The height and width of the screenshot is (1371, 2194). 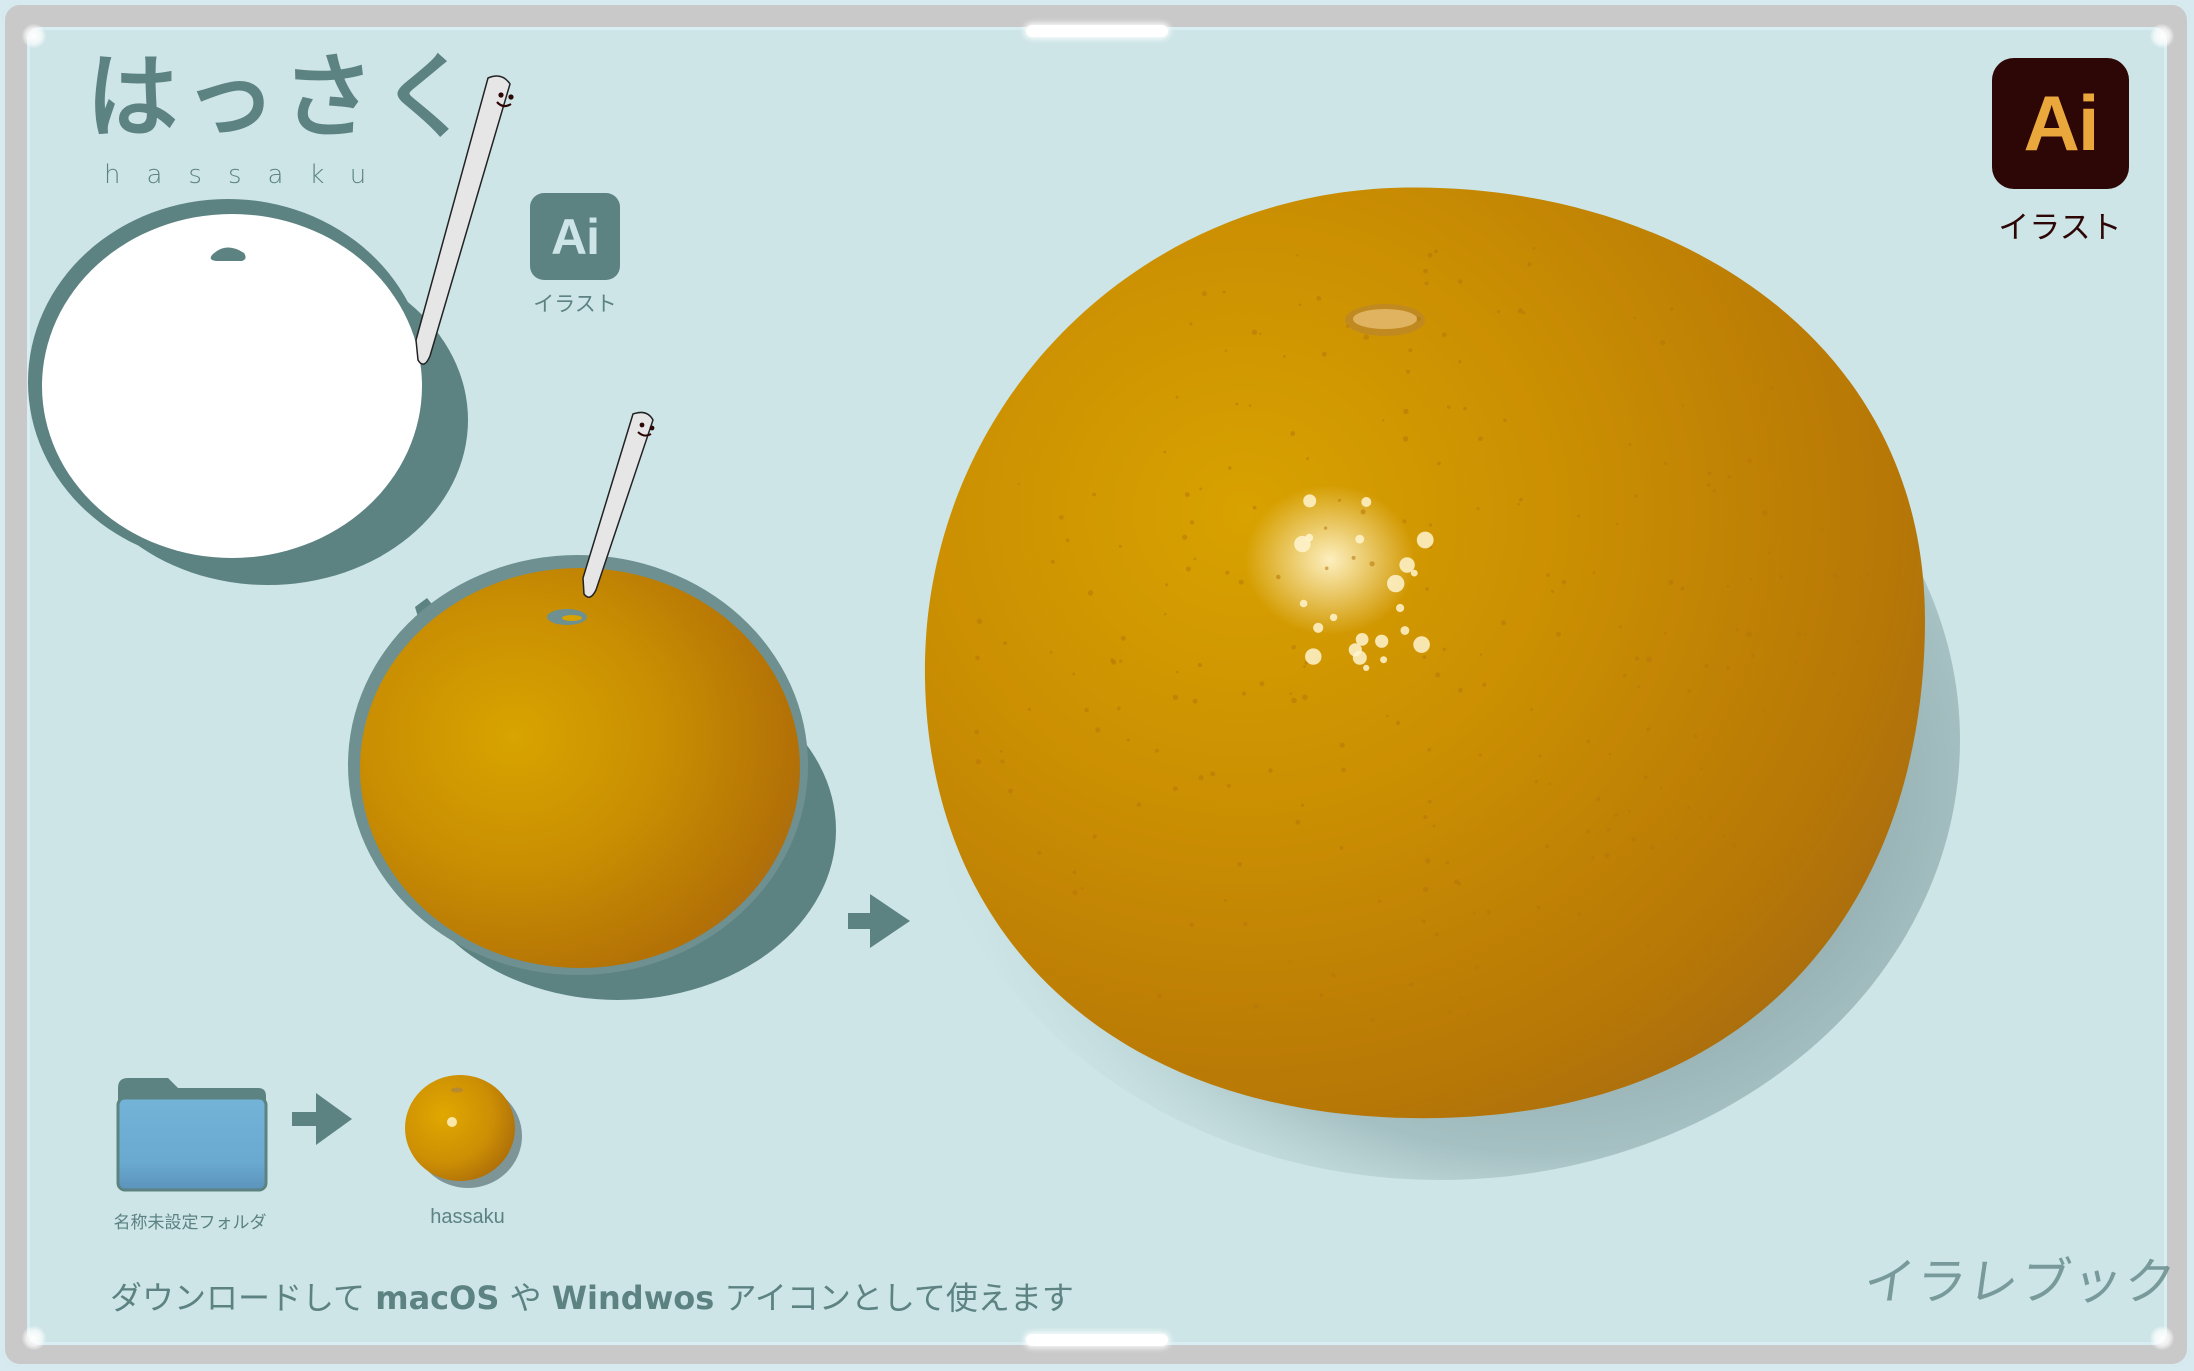 What do you see at coordinates (575, 236) in the screenshot?
I see `illustrator-icon-small: Ai` at bounding box center [575, 236].